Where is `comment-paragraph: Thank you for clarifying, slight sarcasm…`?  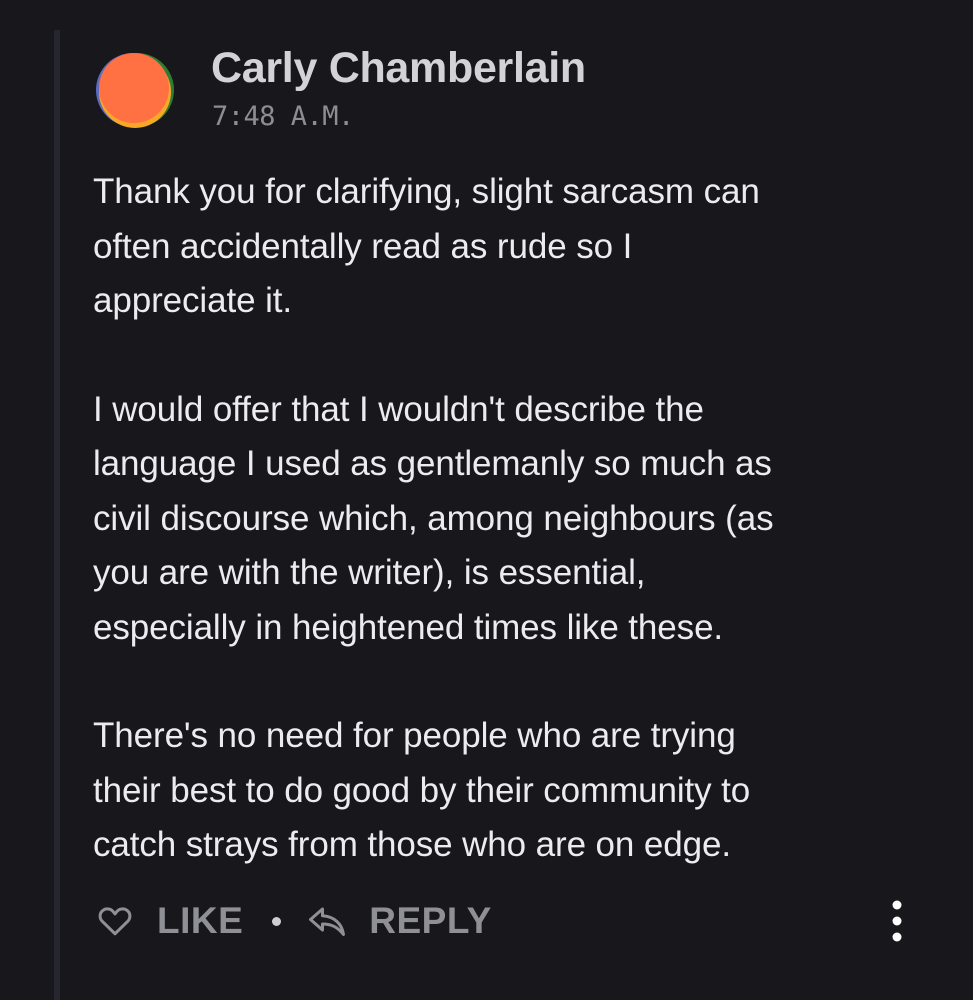 comment-paragraph: Thank you for clarifying, slight sarcasm… is located at coordinates (426, 246).